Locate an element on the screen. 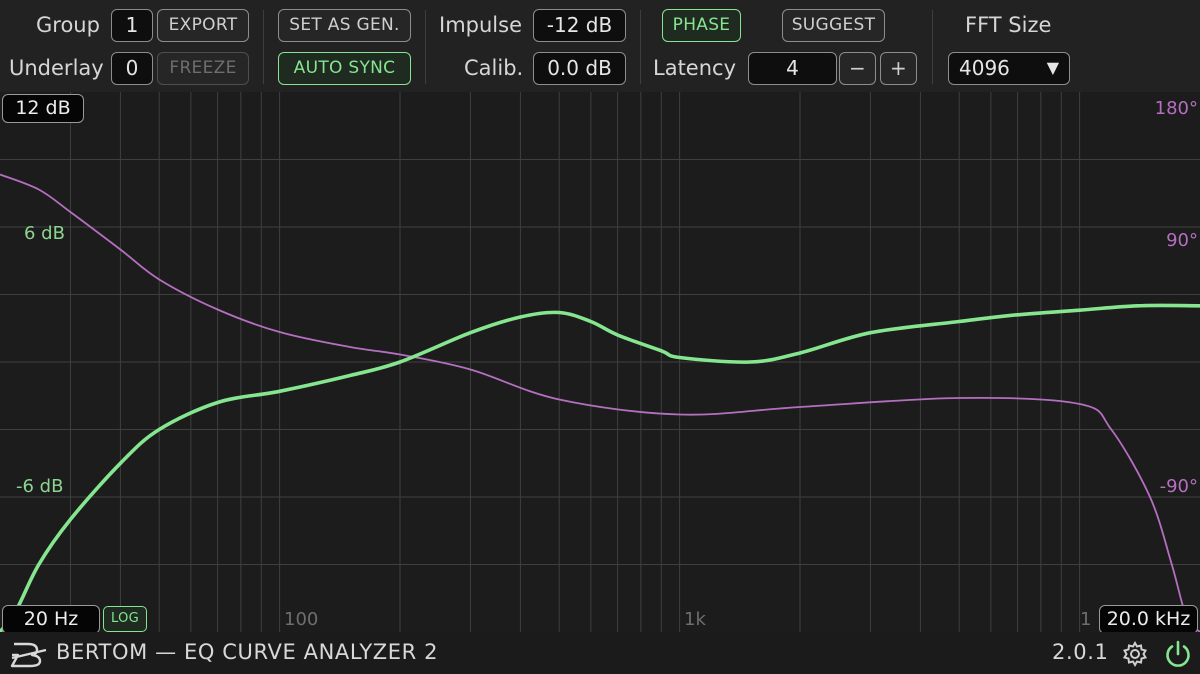 The image size is (1200, 674). fft-size-value: 4096 is located at coordinates (984, 68).